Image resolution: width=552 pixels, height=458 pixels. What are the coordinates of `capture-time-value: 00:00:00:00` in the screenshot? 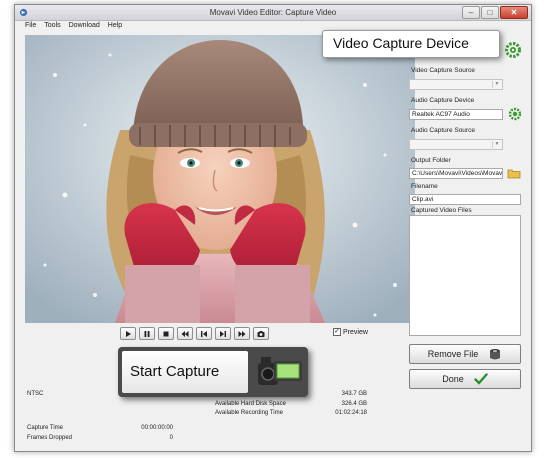 It's located at (157, 428).